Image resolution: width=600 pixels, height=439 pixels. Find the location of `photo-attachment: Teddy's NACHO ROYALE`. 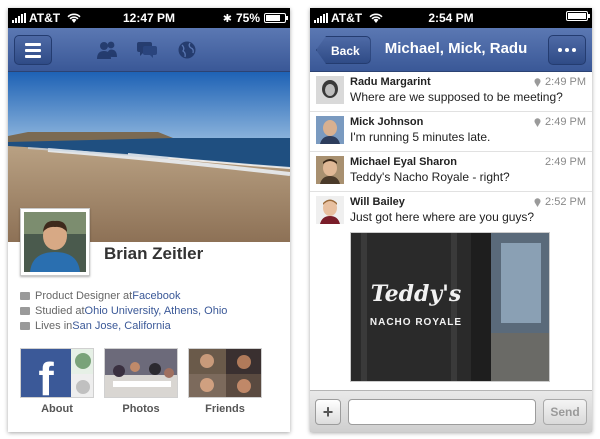

photo-attachment: Teddy's NACHO ROYALE is located at coordinates (450, 307).